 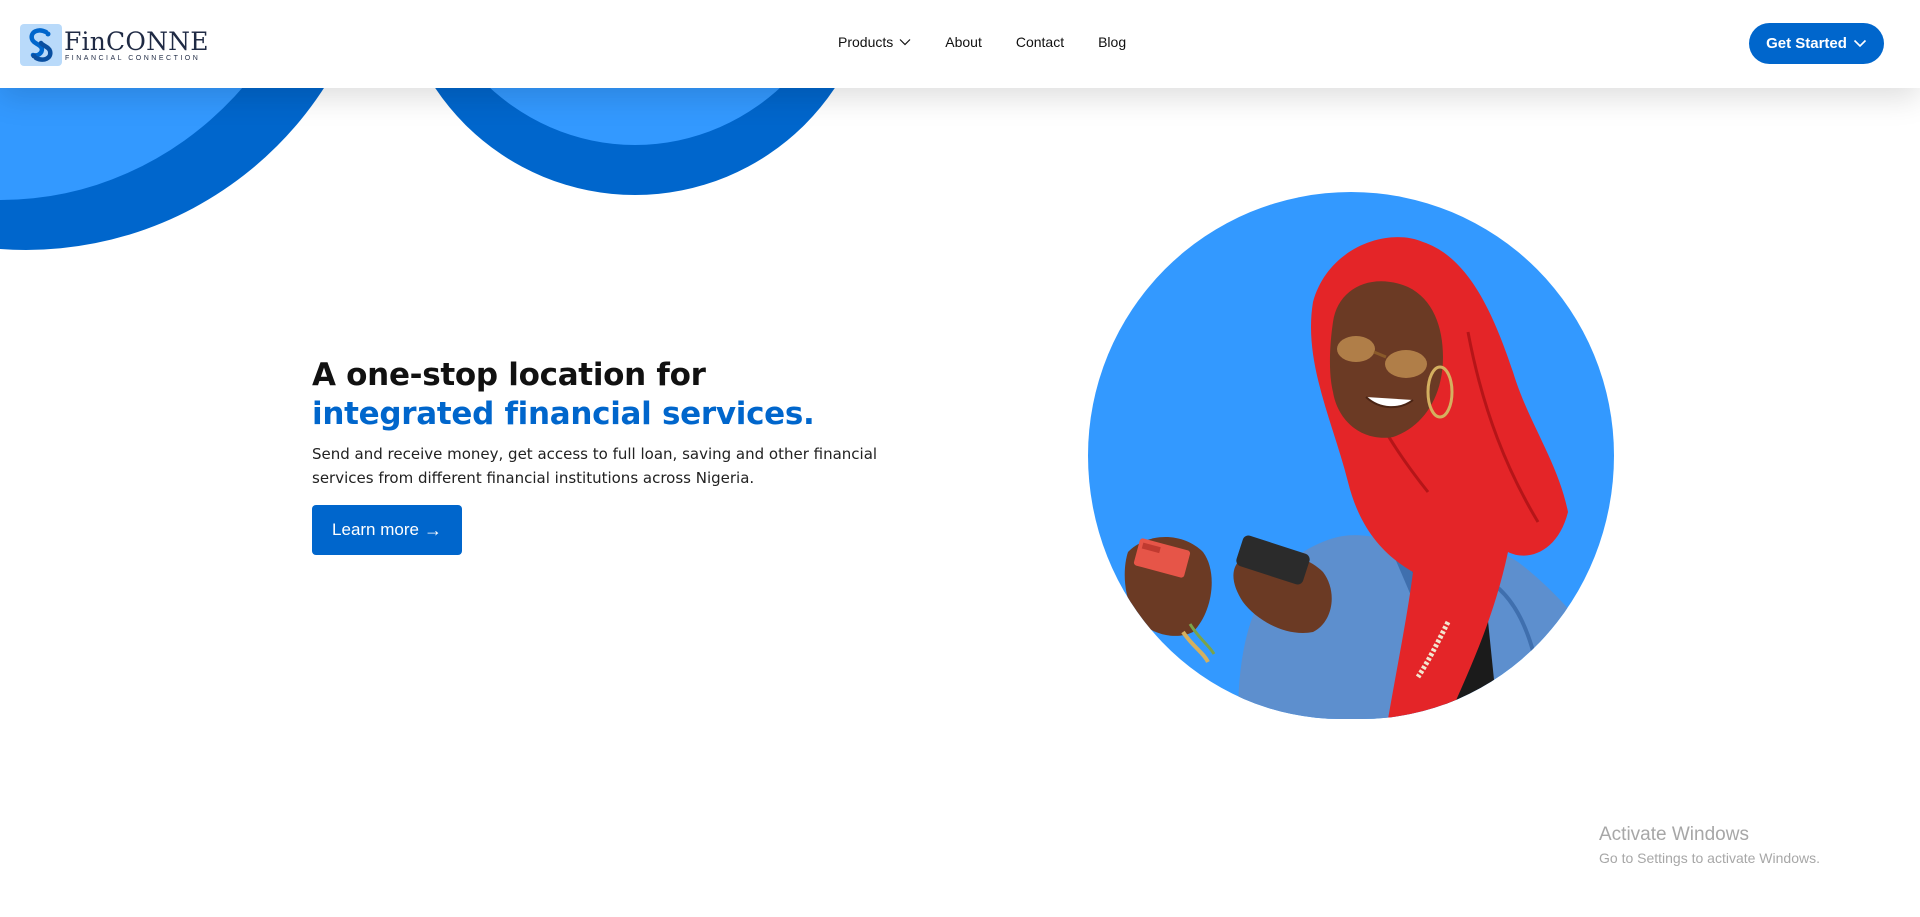 I want to click on nav-item-label: About, so click(x=963, y=42).